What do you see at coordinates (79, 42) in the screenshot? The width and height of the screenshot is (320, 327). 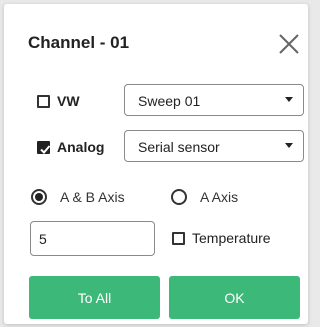 I see `dialog-title: Channel - 01` at bounding box center [79, 42].